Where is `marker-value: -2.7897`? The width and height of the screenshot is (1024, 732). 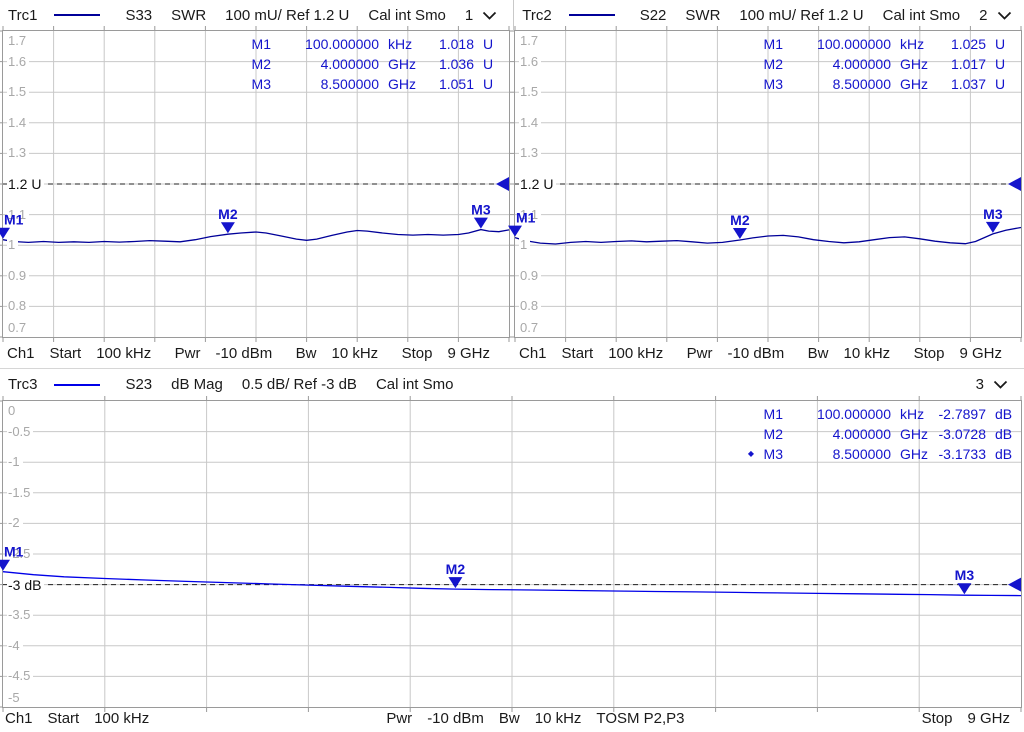 marker-value: -2.7897 is located at coordinates (962, 414).